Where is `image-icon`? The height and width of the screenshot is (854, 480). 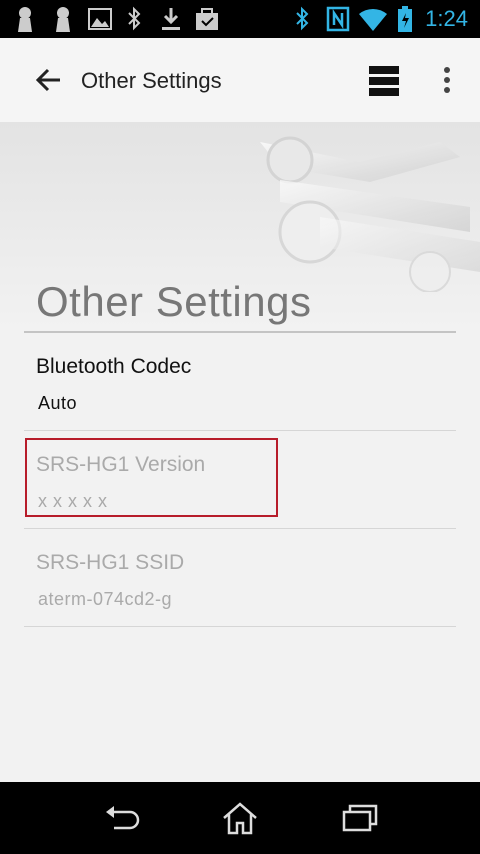
image-icon is located at coordinates (100, 19).